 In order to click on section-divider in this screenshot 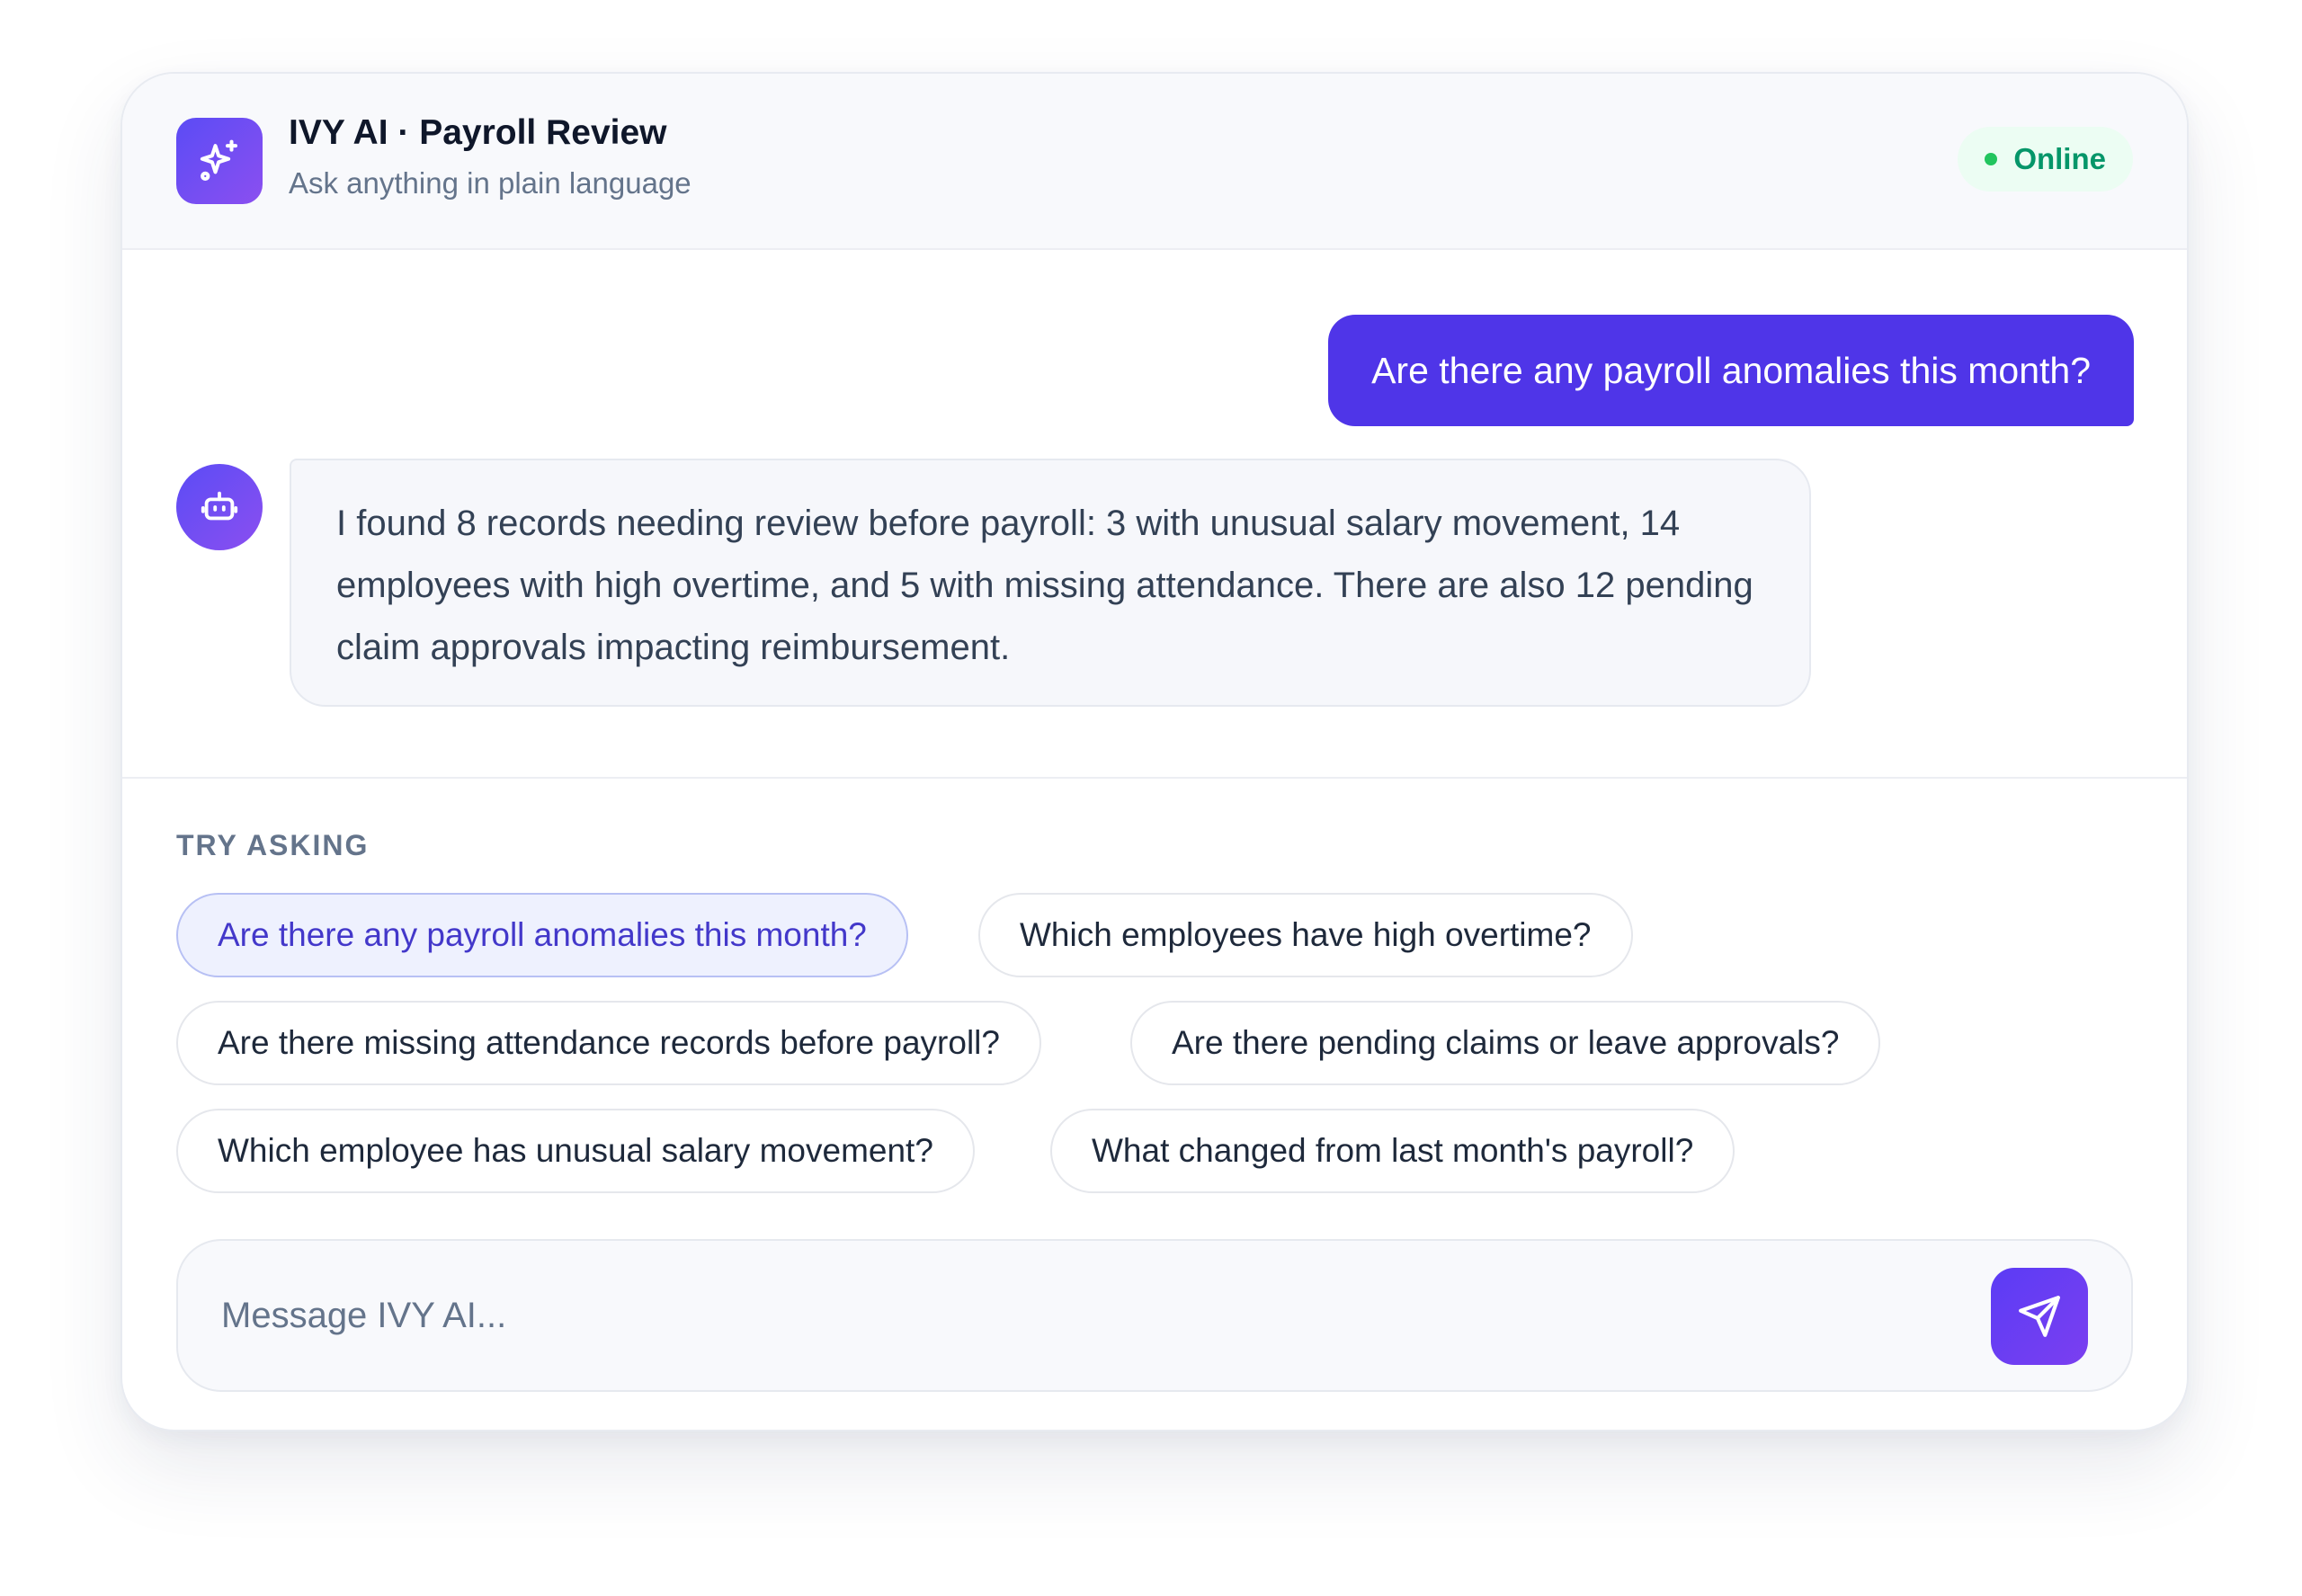, I will do `click(1154, 778)`.